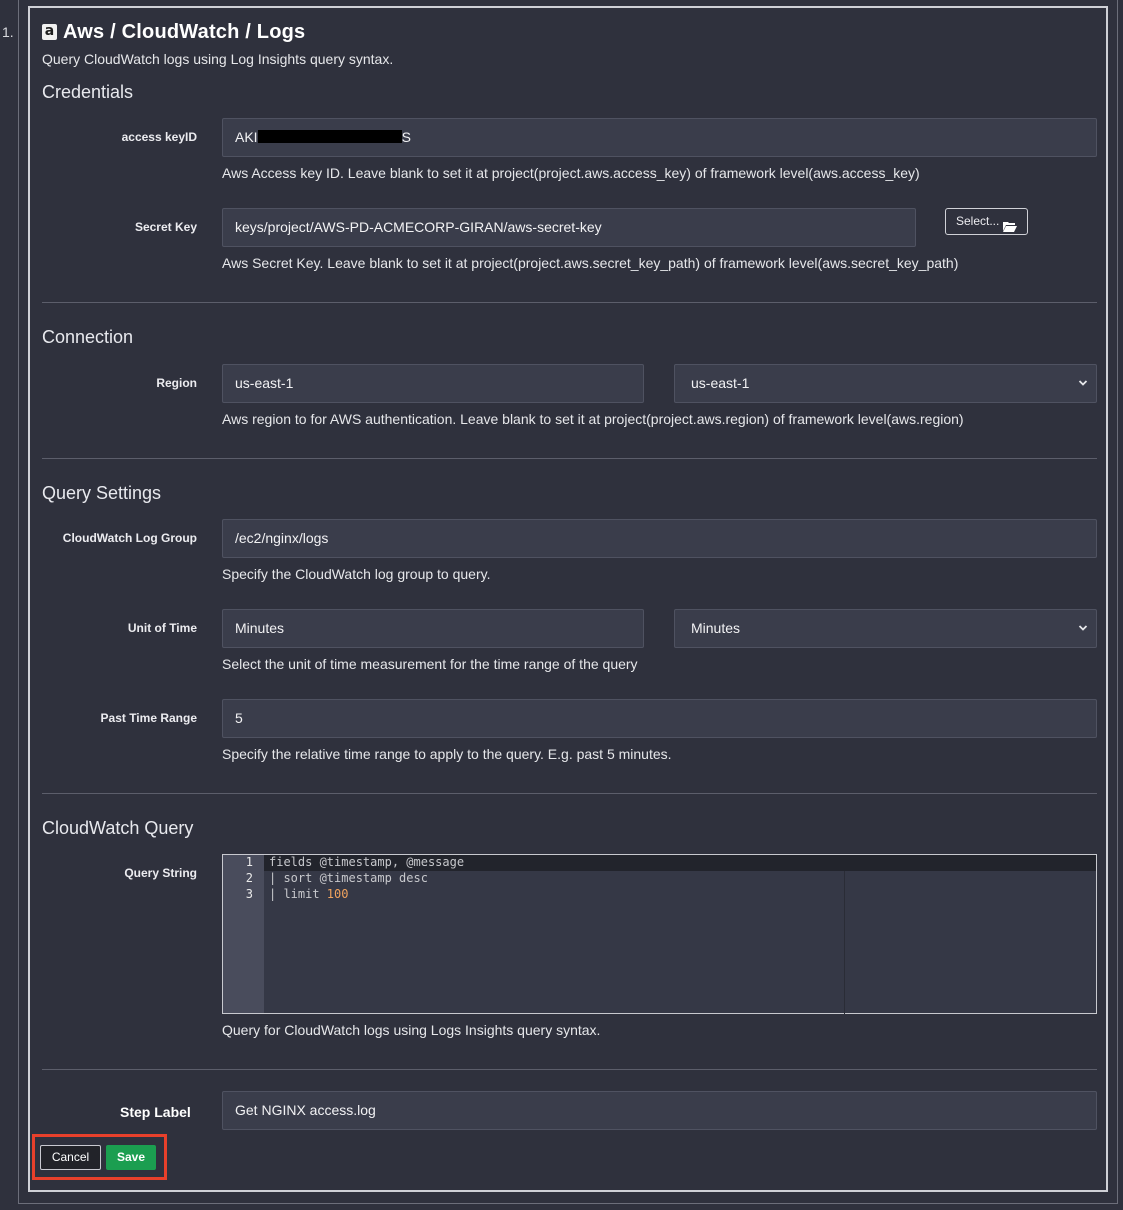 This screenshot has width=1123, height=1210. Describe the element at coordinates (70, 1157) in the screenshot. I see `cancel-button: Cancel` at that location.